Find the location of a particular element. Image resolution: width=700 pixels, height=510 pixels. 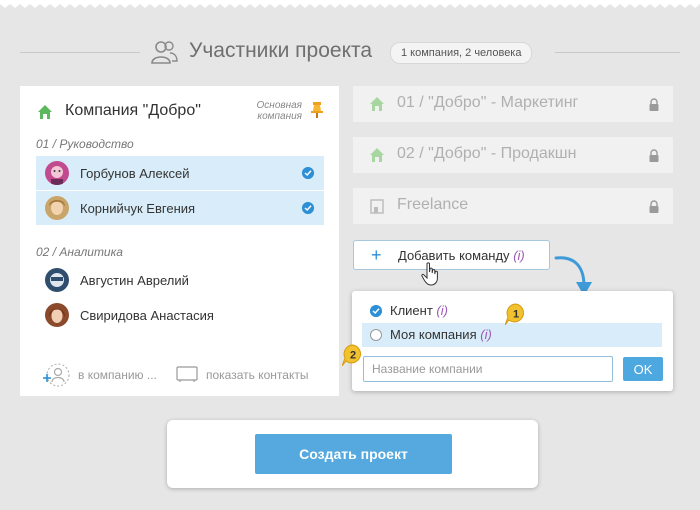

add-team-label: Добавить команду (i) is located at coordinates (461, 255).